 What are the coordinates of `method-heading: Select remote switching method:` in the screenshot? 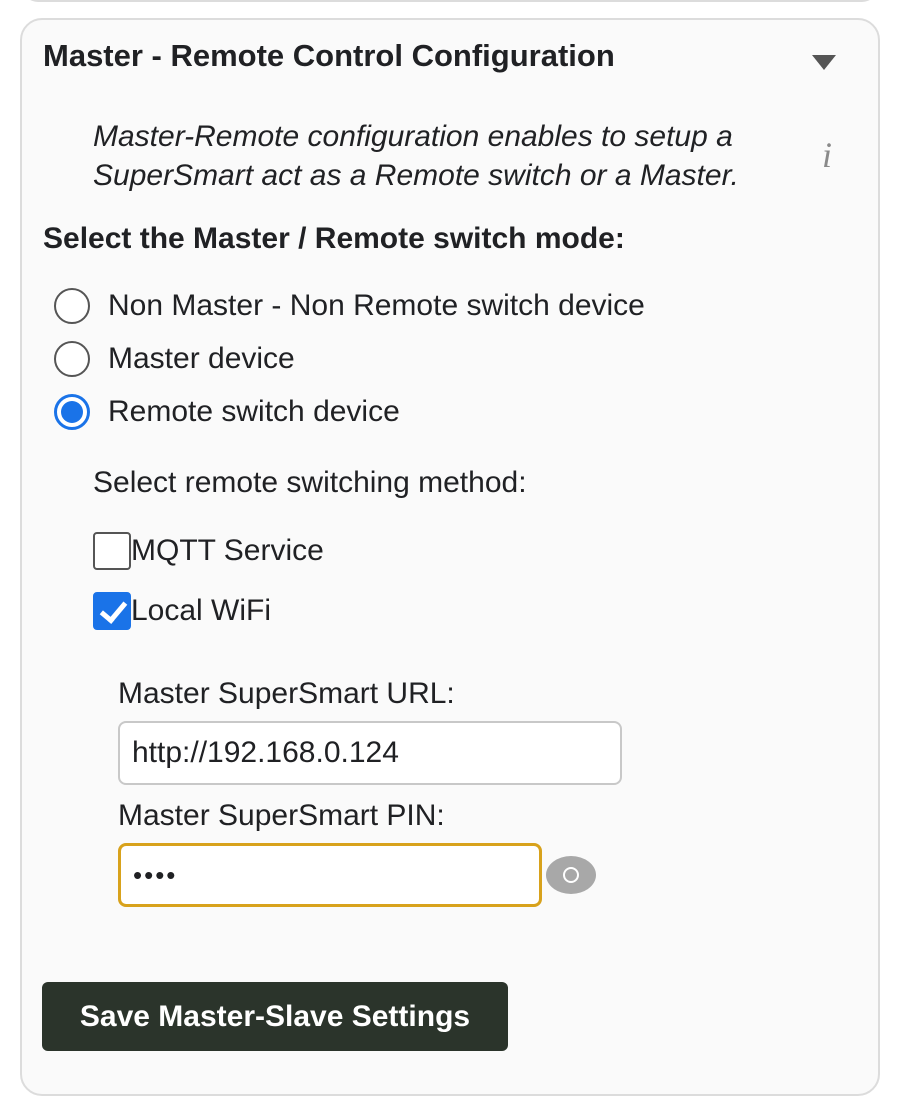 It's located at (310, 482).